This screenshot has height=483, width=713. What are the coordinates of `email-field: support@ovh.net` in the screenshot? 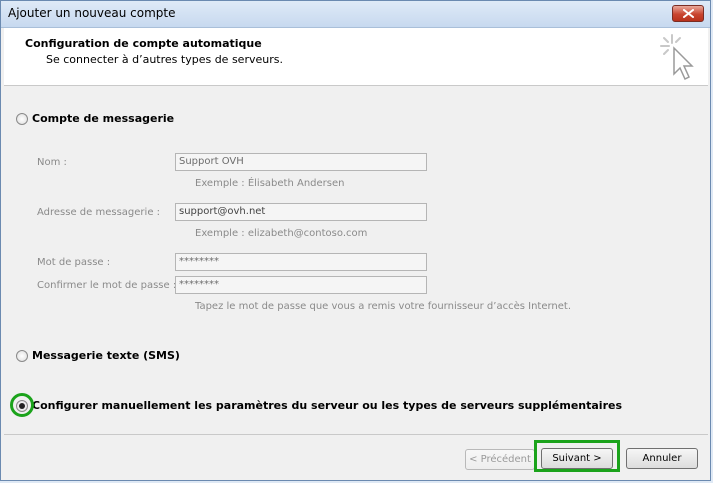 It's located at (301, 212).